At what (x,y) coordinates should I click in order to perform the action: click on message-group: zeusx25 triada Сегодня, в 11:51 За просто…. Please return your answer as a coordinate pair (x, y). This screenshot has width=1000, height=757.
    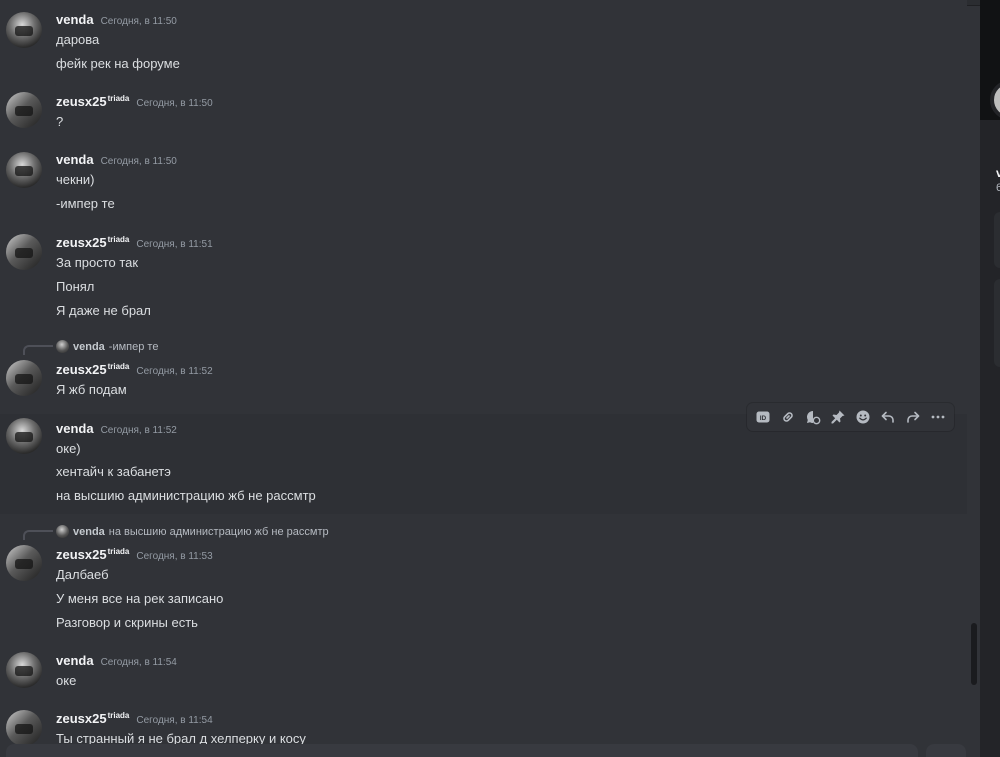
    Looking at the image, I should click on (483, 276).